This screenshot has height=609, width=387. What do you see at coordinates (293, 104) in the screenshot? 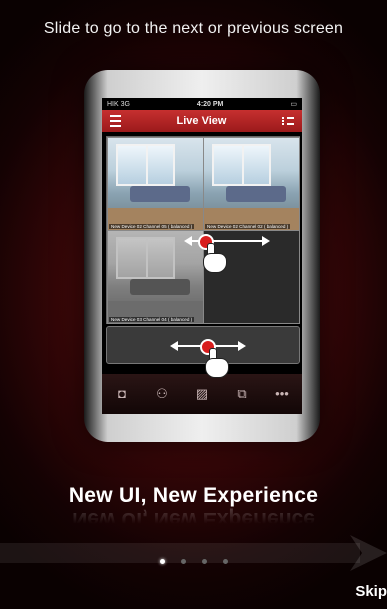
I see `battery-icon: ▭` at bounding box center [293, 104].